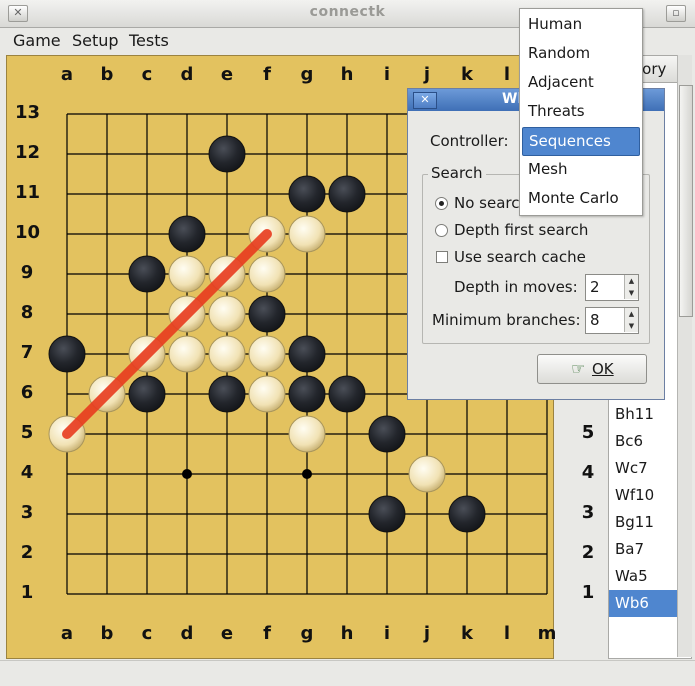 The image size is (695, 686). I want to click on dialog-close-button: ✕, so click(425, 100).